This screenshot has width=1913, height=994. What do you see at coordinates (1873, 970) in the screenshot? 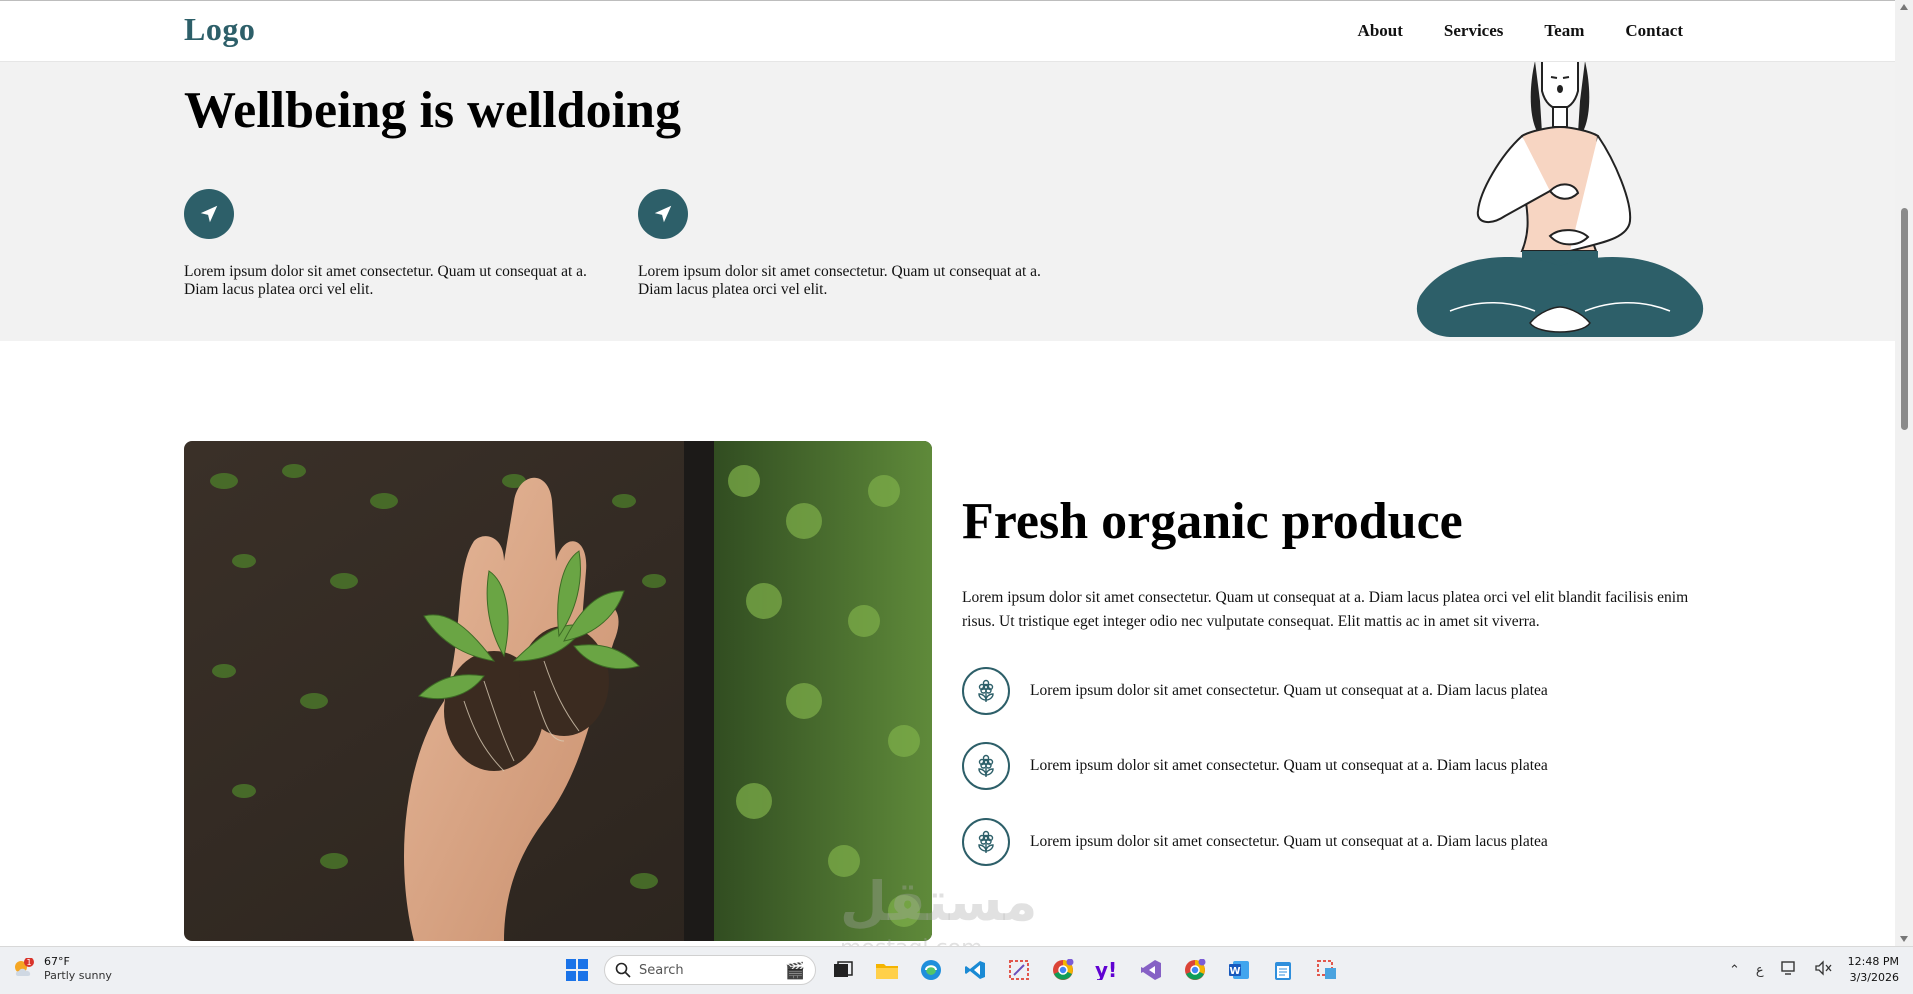
I see `clock: 12:48 PM 3/3/2026` at bounding box center [1873, 970].